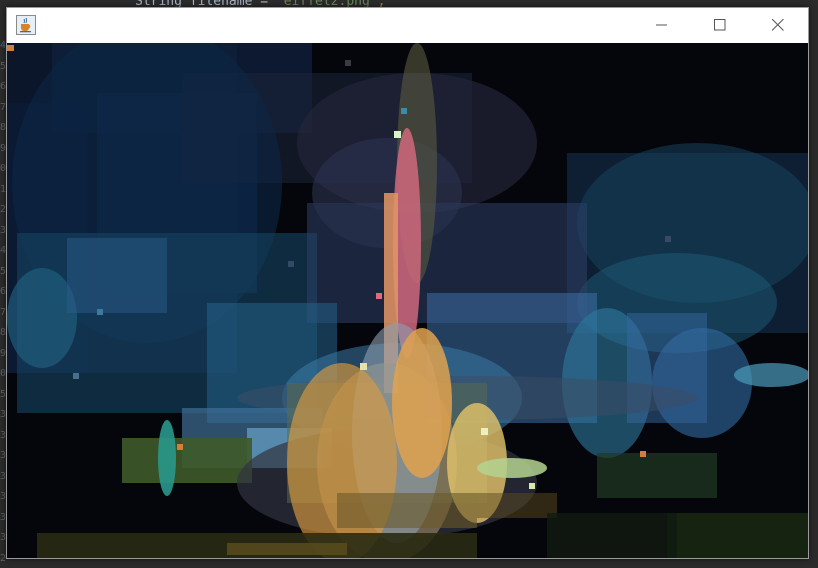 This screenshot has height=568, width=818. I want to click on java-coffee-cup-icon, so click(26, 25).